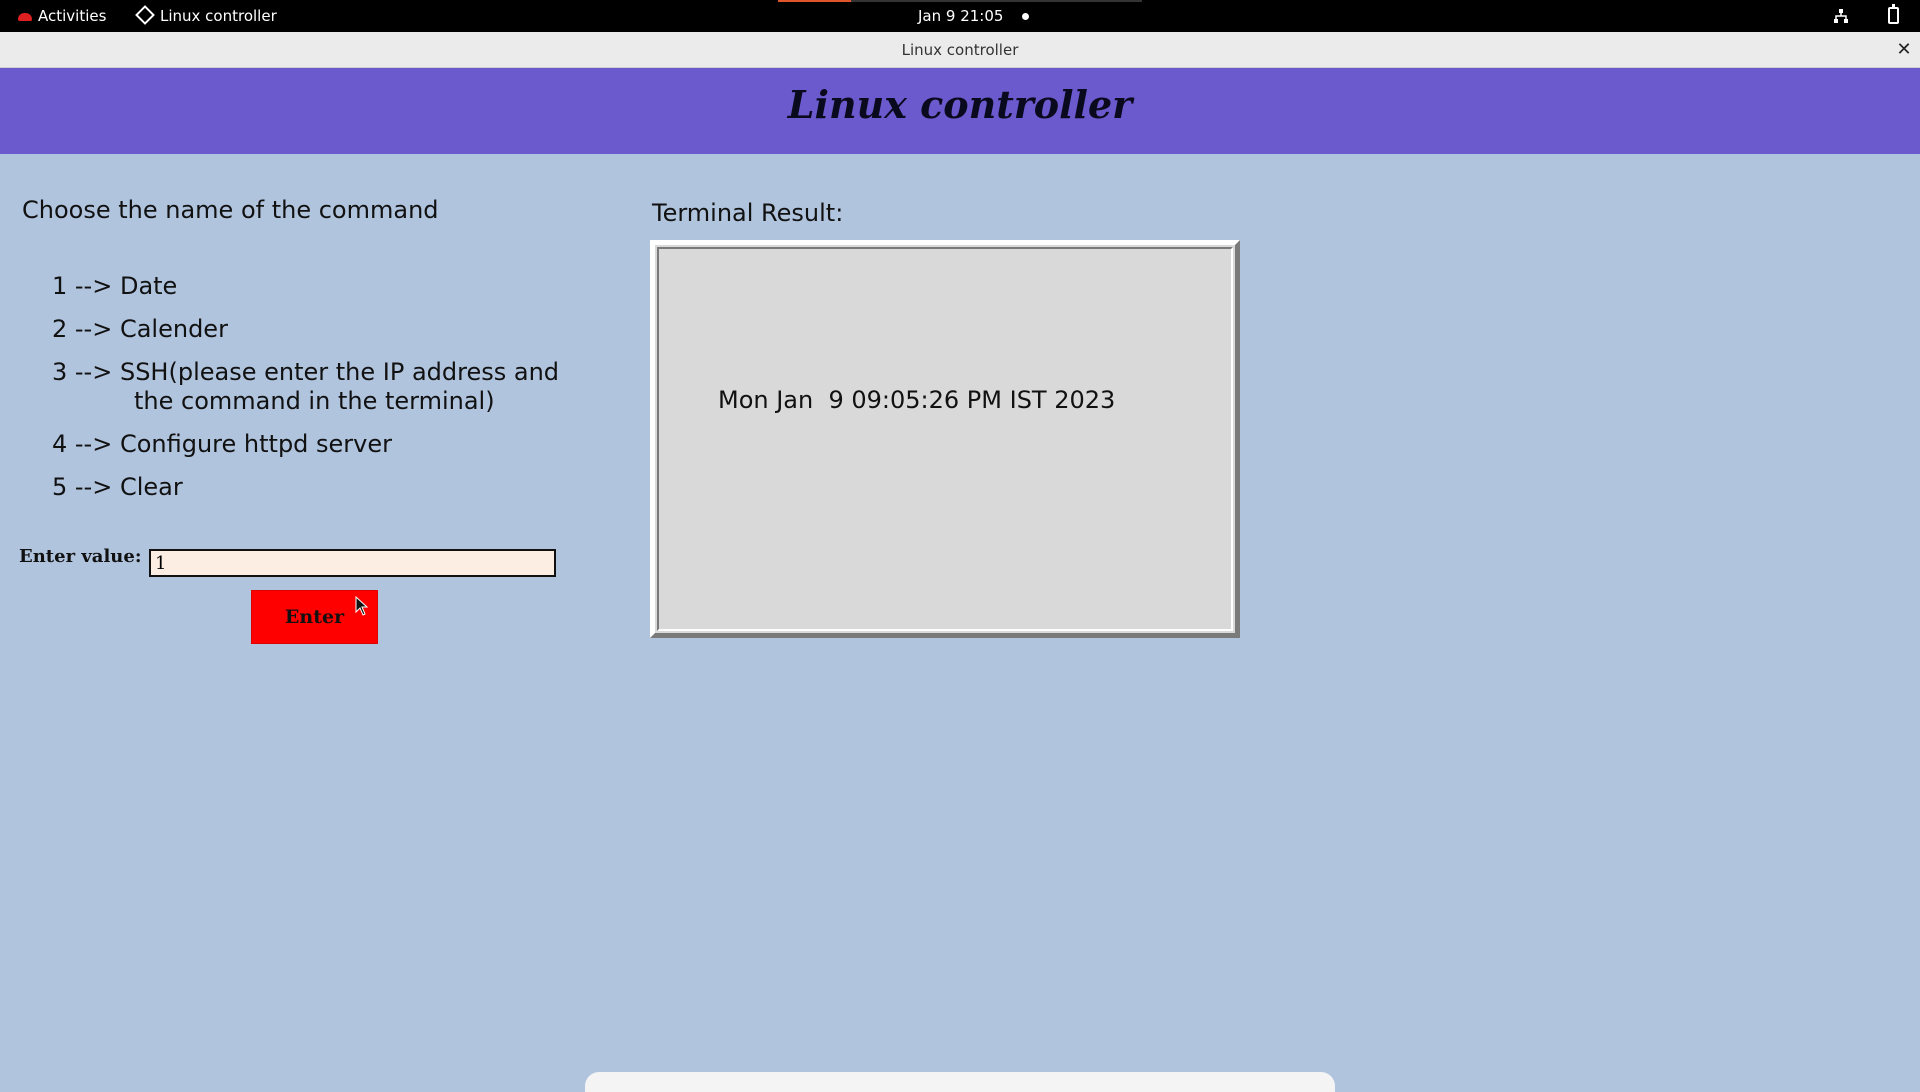 The height and width of the screenshot is (1092, 1920). Describe the element at coordinates (145, 14) in the screenshot. I see `app-diamond-icon` at that location.